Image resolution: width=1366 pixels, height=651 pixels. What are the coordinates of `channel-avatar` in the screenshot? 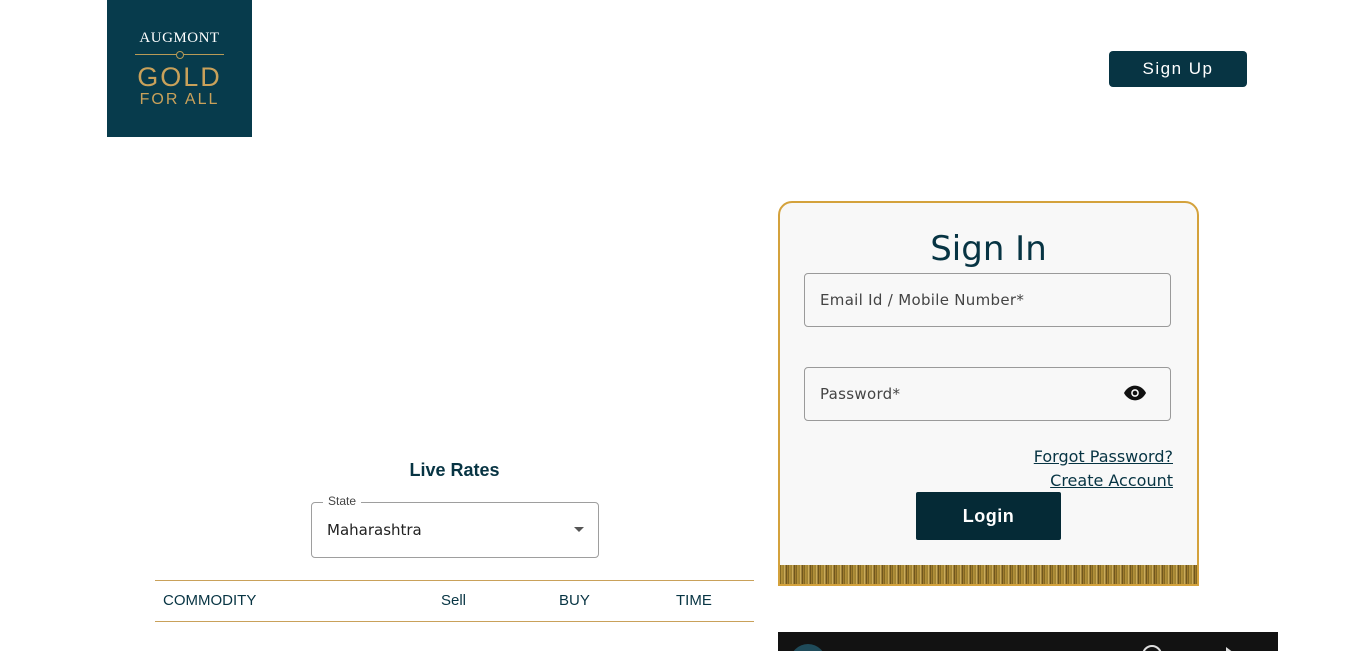 It's located at (808, 647).